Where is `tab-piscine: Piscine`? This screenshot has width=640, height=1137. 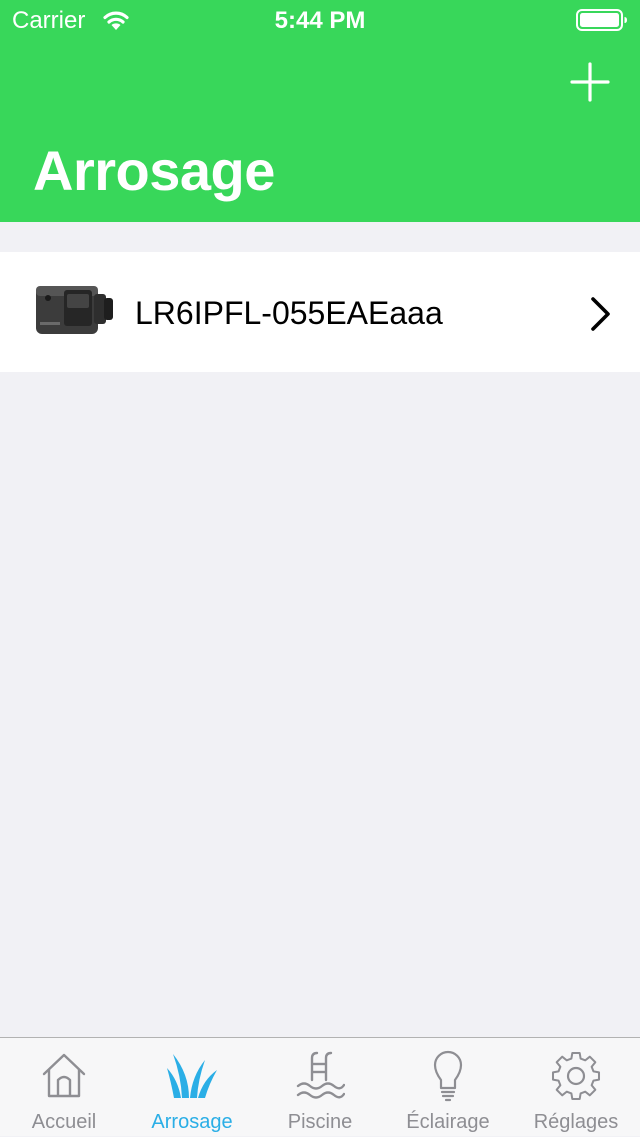
tab-piscine: Piscine is located at coordinates (320, 1087).